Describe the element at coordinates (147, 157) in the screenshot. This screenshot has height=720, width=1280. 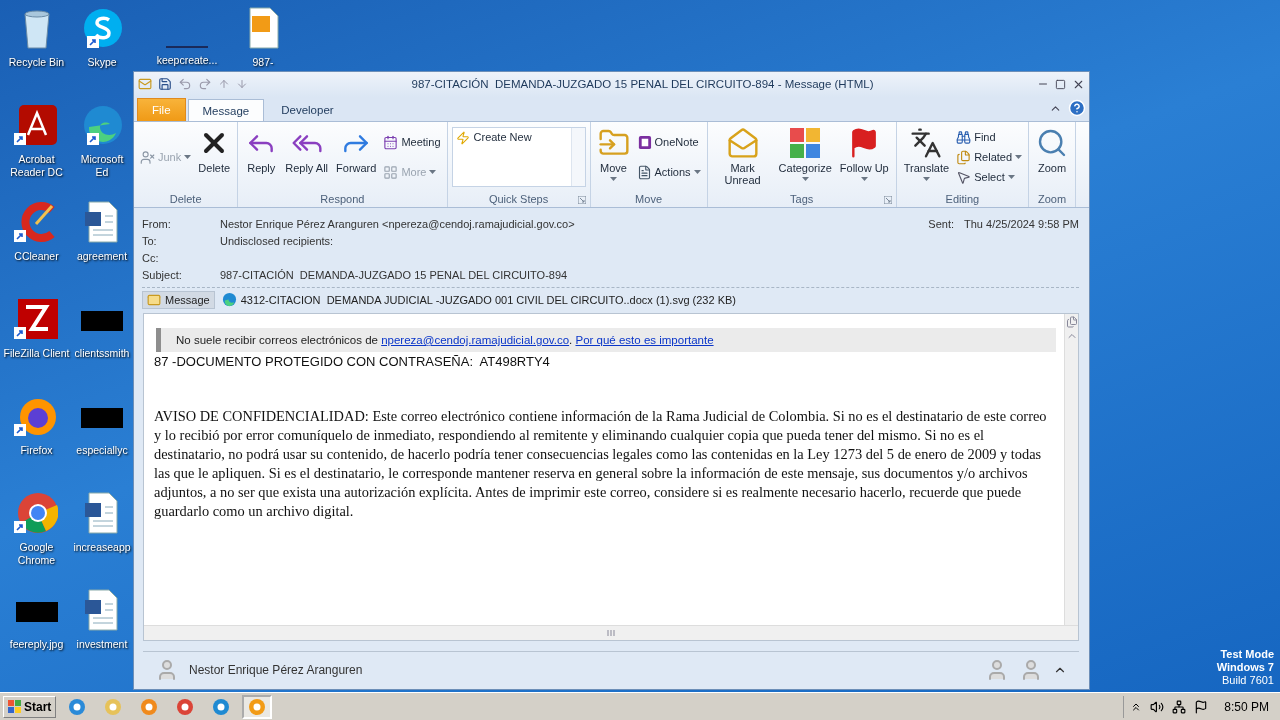
I see `person-icon` at that location.